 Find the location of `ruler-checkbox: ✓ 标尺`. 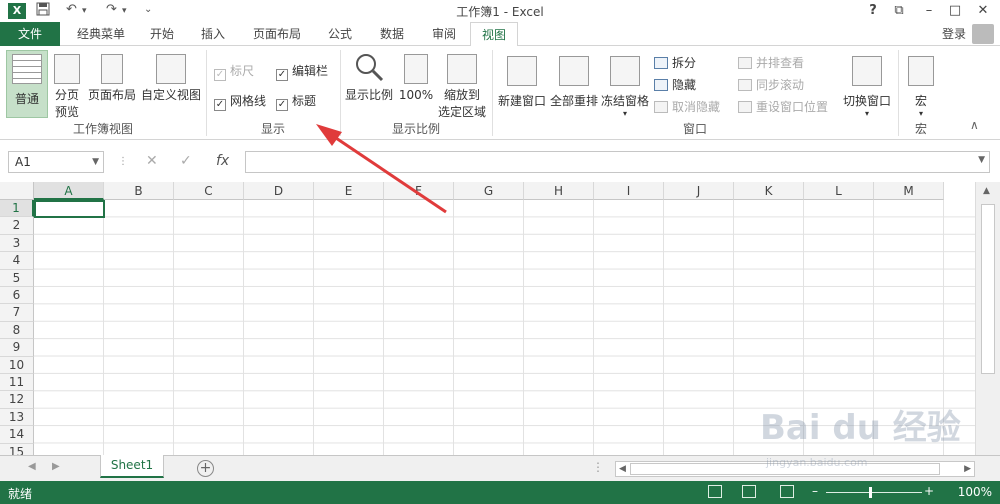

ruler-checkbox: ✓ 标尺 is located at coordinates (234, 71).